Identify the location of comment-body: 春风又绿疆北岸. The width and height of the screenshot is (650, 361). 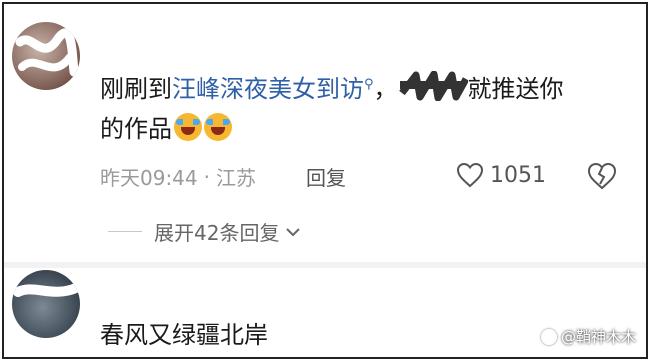
(184, 335).